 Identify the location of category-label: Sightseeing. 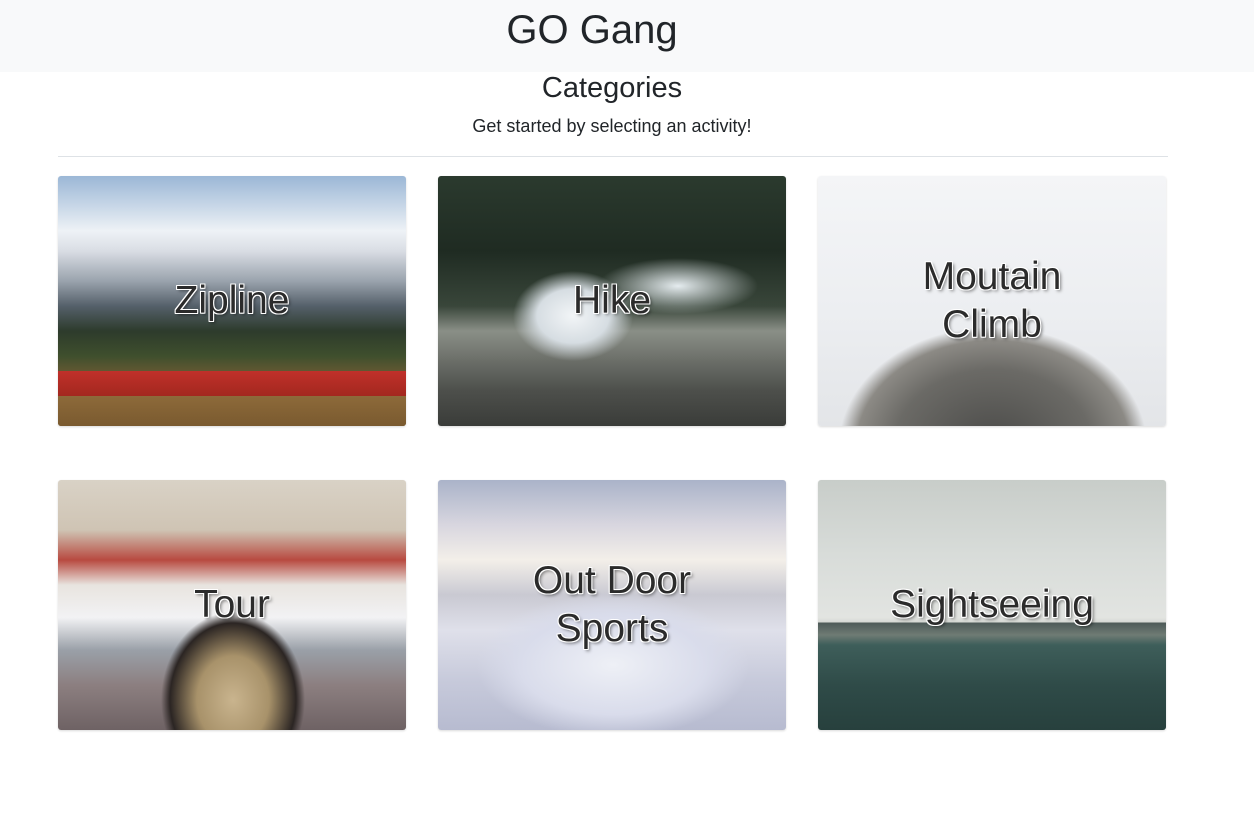
(992, 605).